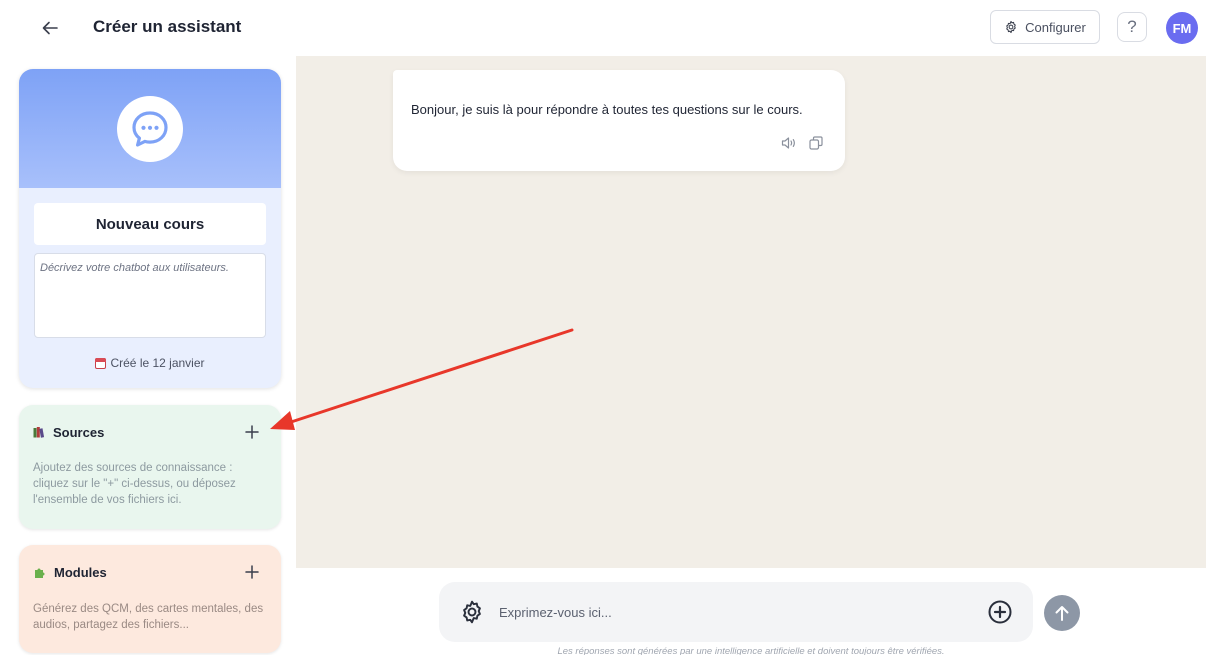 The image size is (1206, 655). I want to click on send-button, so click(1062, 613).